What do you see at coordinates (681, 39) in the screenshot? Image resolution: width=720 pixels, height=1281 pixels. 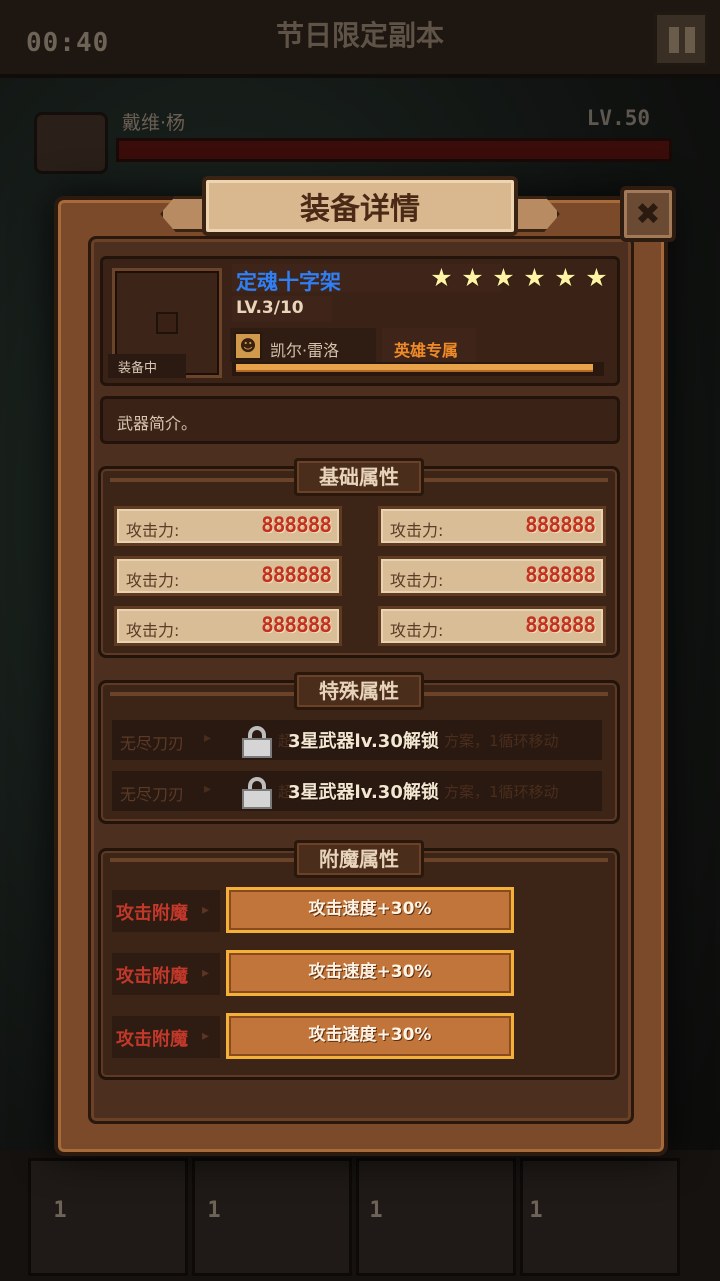 I see `pause-button` at bounding box center [681, 39].